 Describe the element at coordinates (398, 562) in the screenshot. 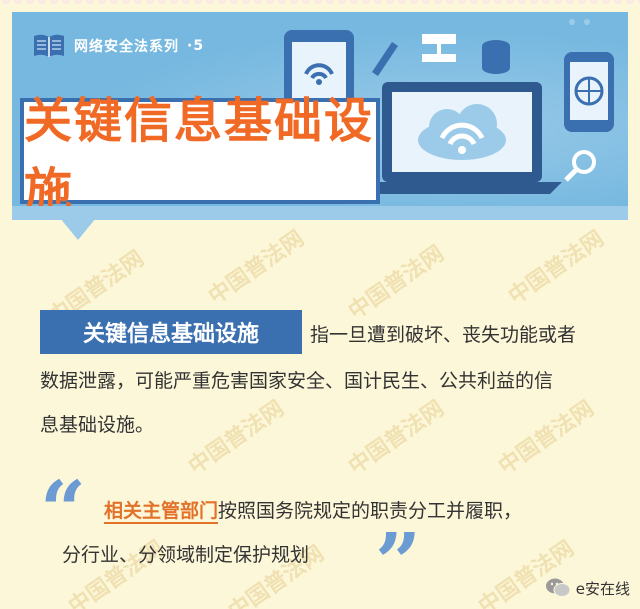

I see `close-quote-icon: ”` at that location.